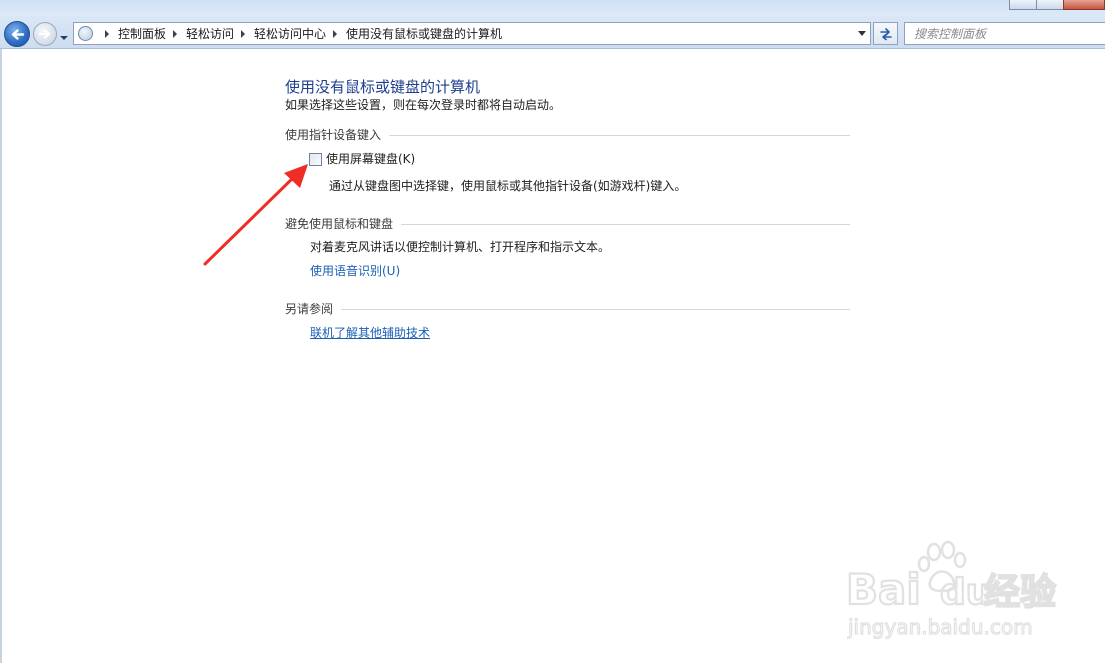  What do you see at coordinates (1023, 5) in the screenshot?
I see `minimize-button` at bounding box center [1023, 5].